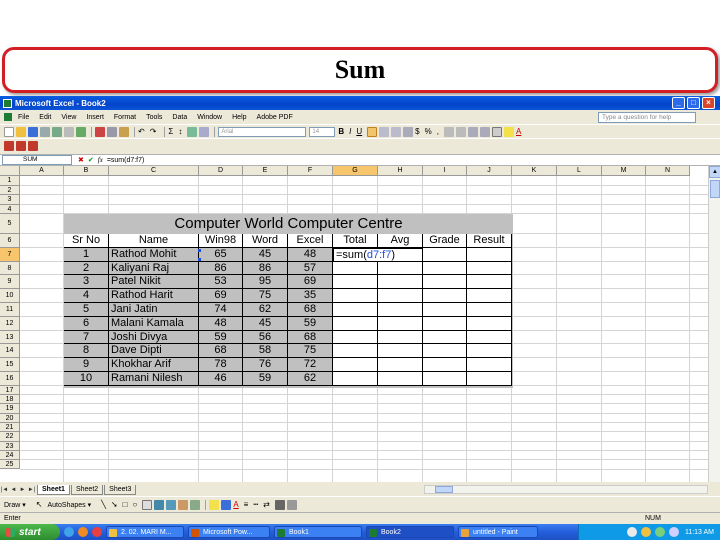 This screenshot has width=720, height=540. Describe the element at coordinates (86, 323) in the screenshot. I see `table-cell: 6` at that location.